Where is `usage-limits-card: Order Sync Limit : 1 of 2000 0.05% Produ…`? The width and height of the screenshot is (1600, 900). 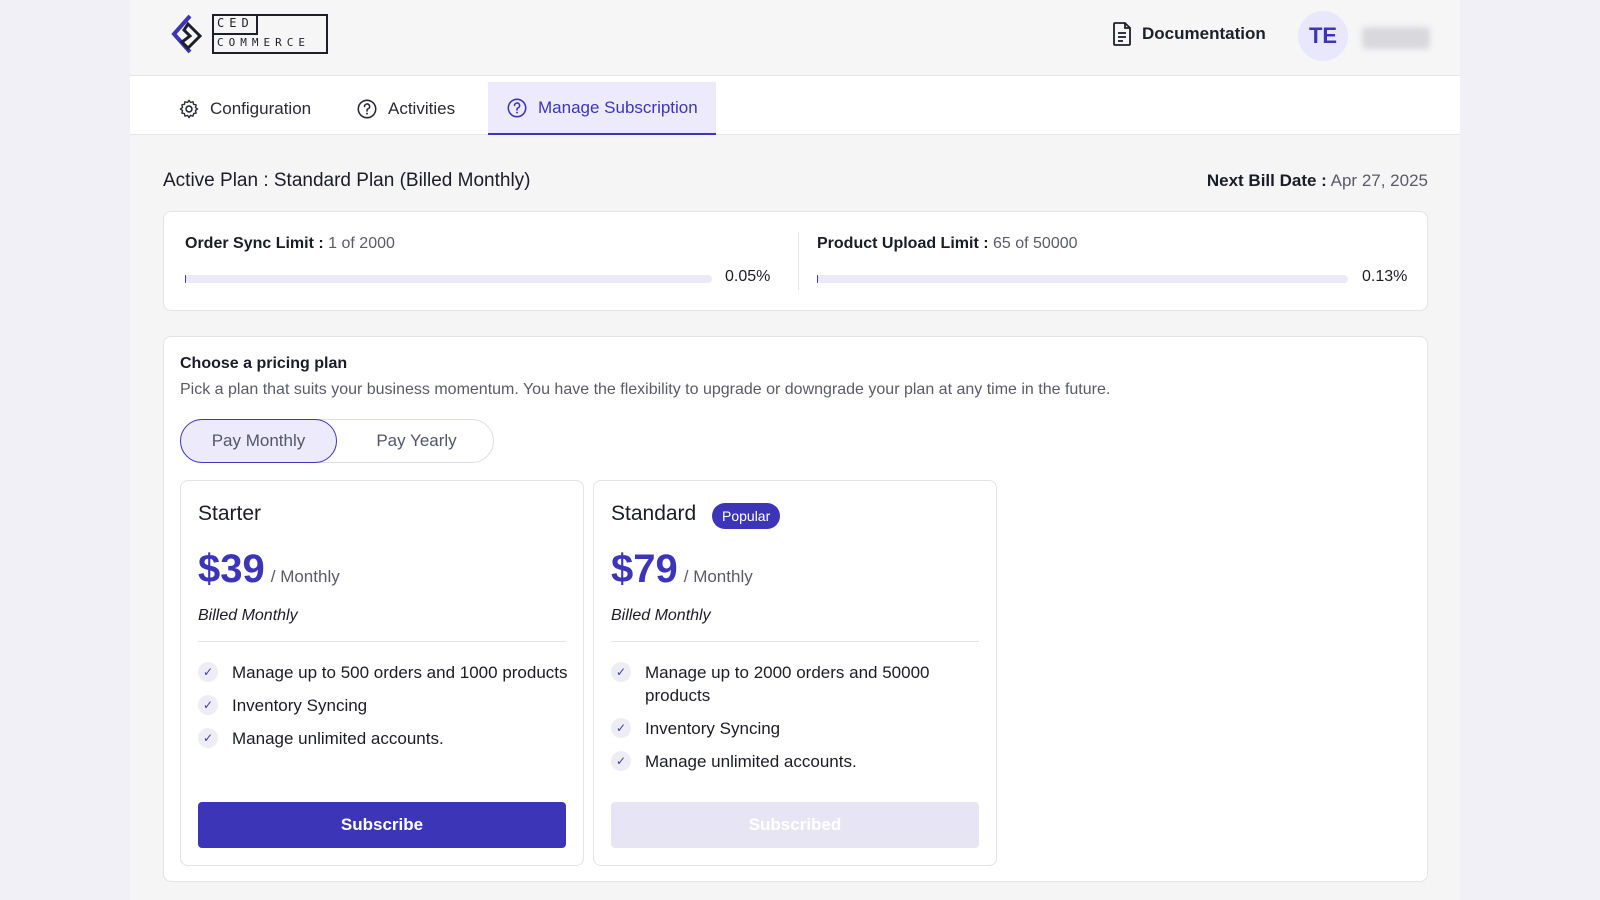
usage-limits-card: Order Sync Limit : 1 of 2000 0.05% Produ… is located at coordinates (795, 261).